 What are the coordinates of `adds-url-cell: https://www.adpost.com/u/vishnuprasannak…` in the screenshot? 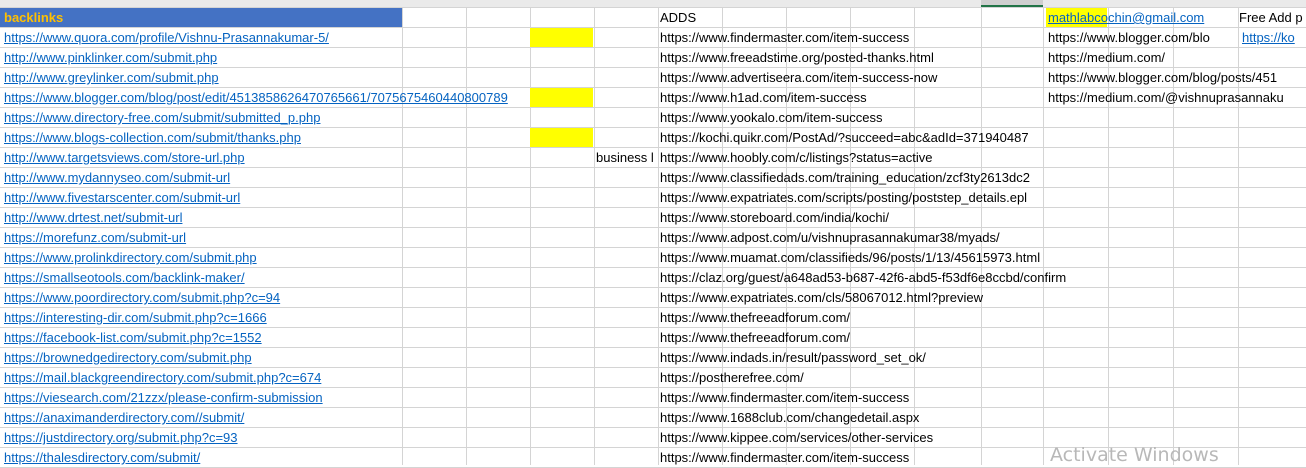 It's located at (830, 237).